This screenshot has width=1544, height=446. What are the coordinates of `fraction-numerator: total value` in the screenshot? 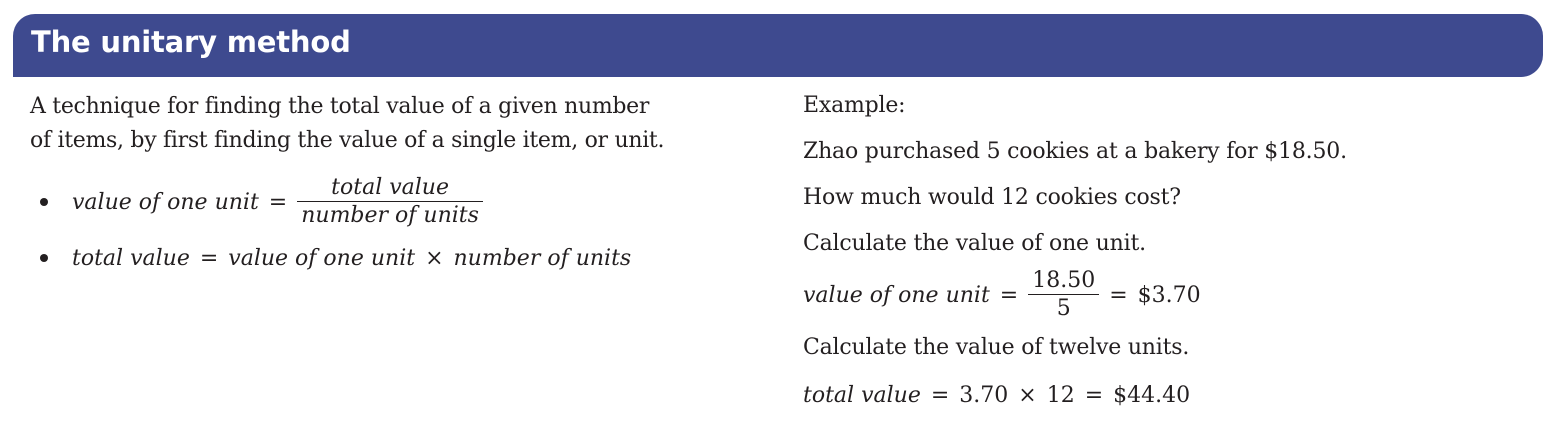 It's located at (390, 187).